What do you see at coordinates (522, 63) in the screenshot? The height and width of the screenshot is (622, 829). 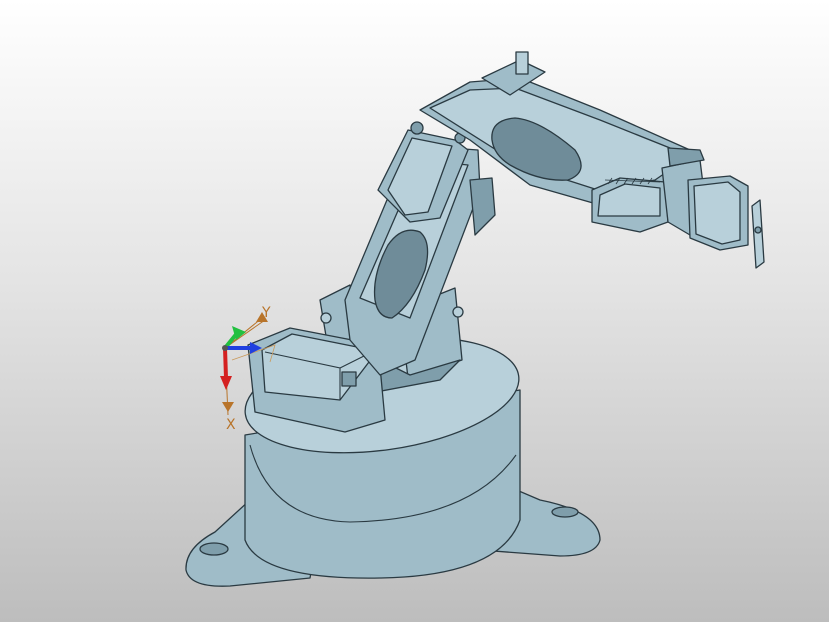 I see `servo-horn` at bounding box center [522, 63].